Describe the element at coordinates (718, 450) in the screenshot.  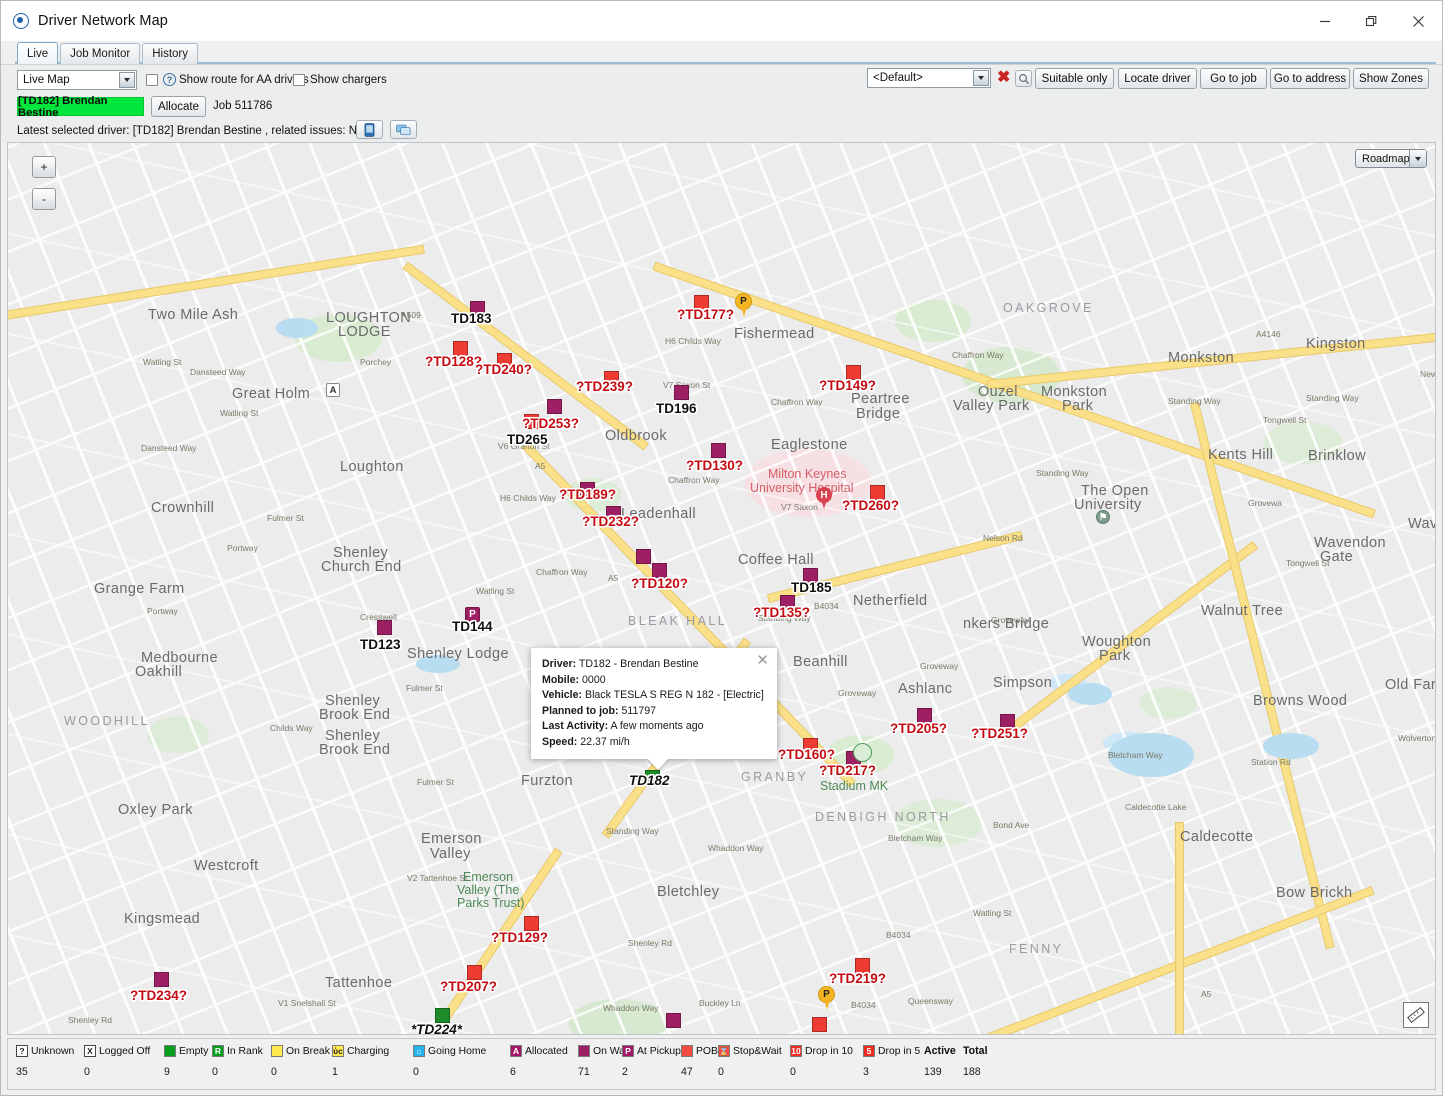
I see `driver-marker-td130` at that location.